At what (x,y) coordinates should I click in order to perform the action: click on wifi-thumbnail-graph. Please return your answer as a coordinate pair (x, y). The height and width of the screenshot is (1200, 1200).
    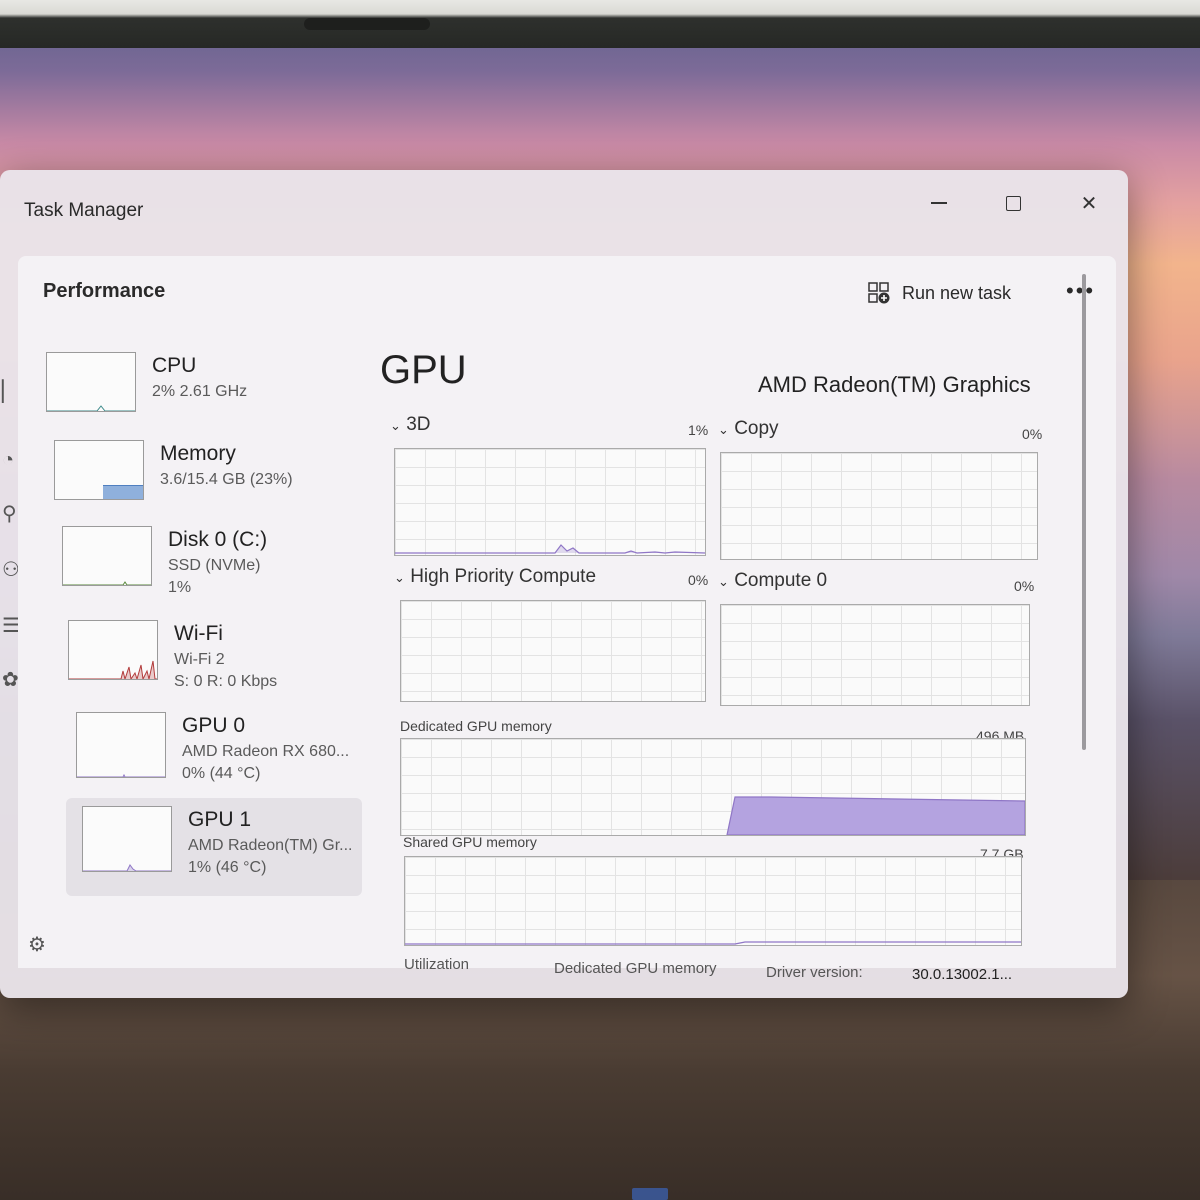
    Looking at the image, I should click on (113, 650).